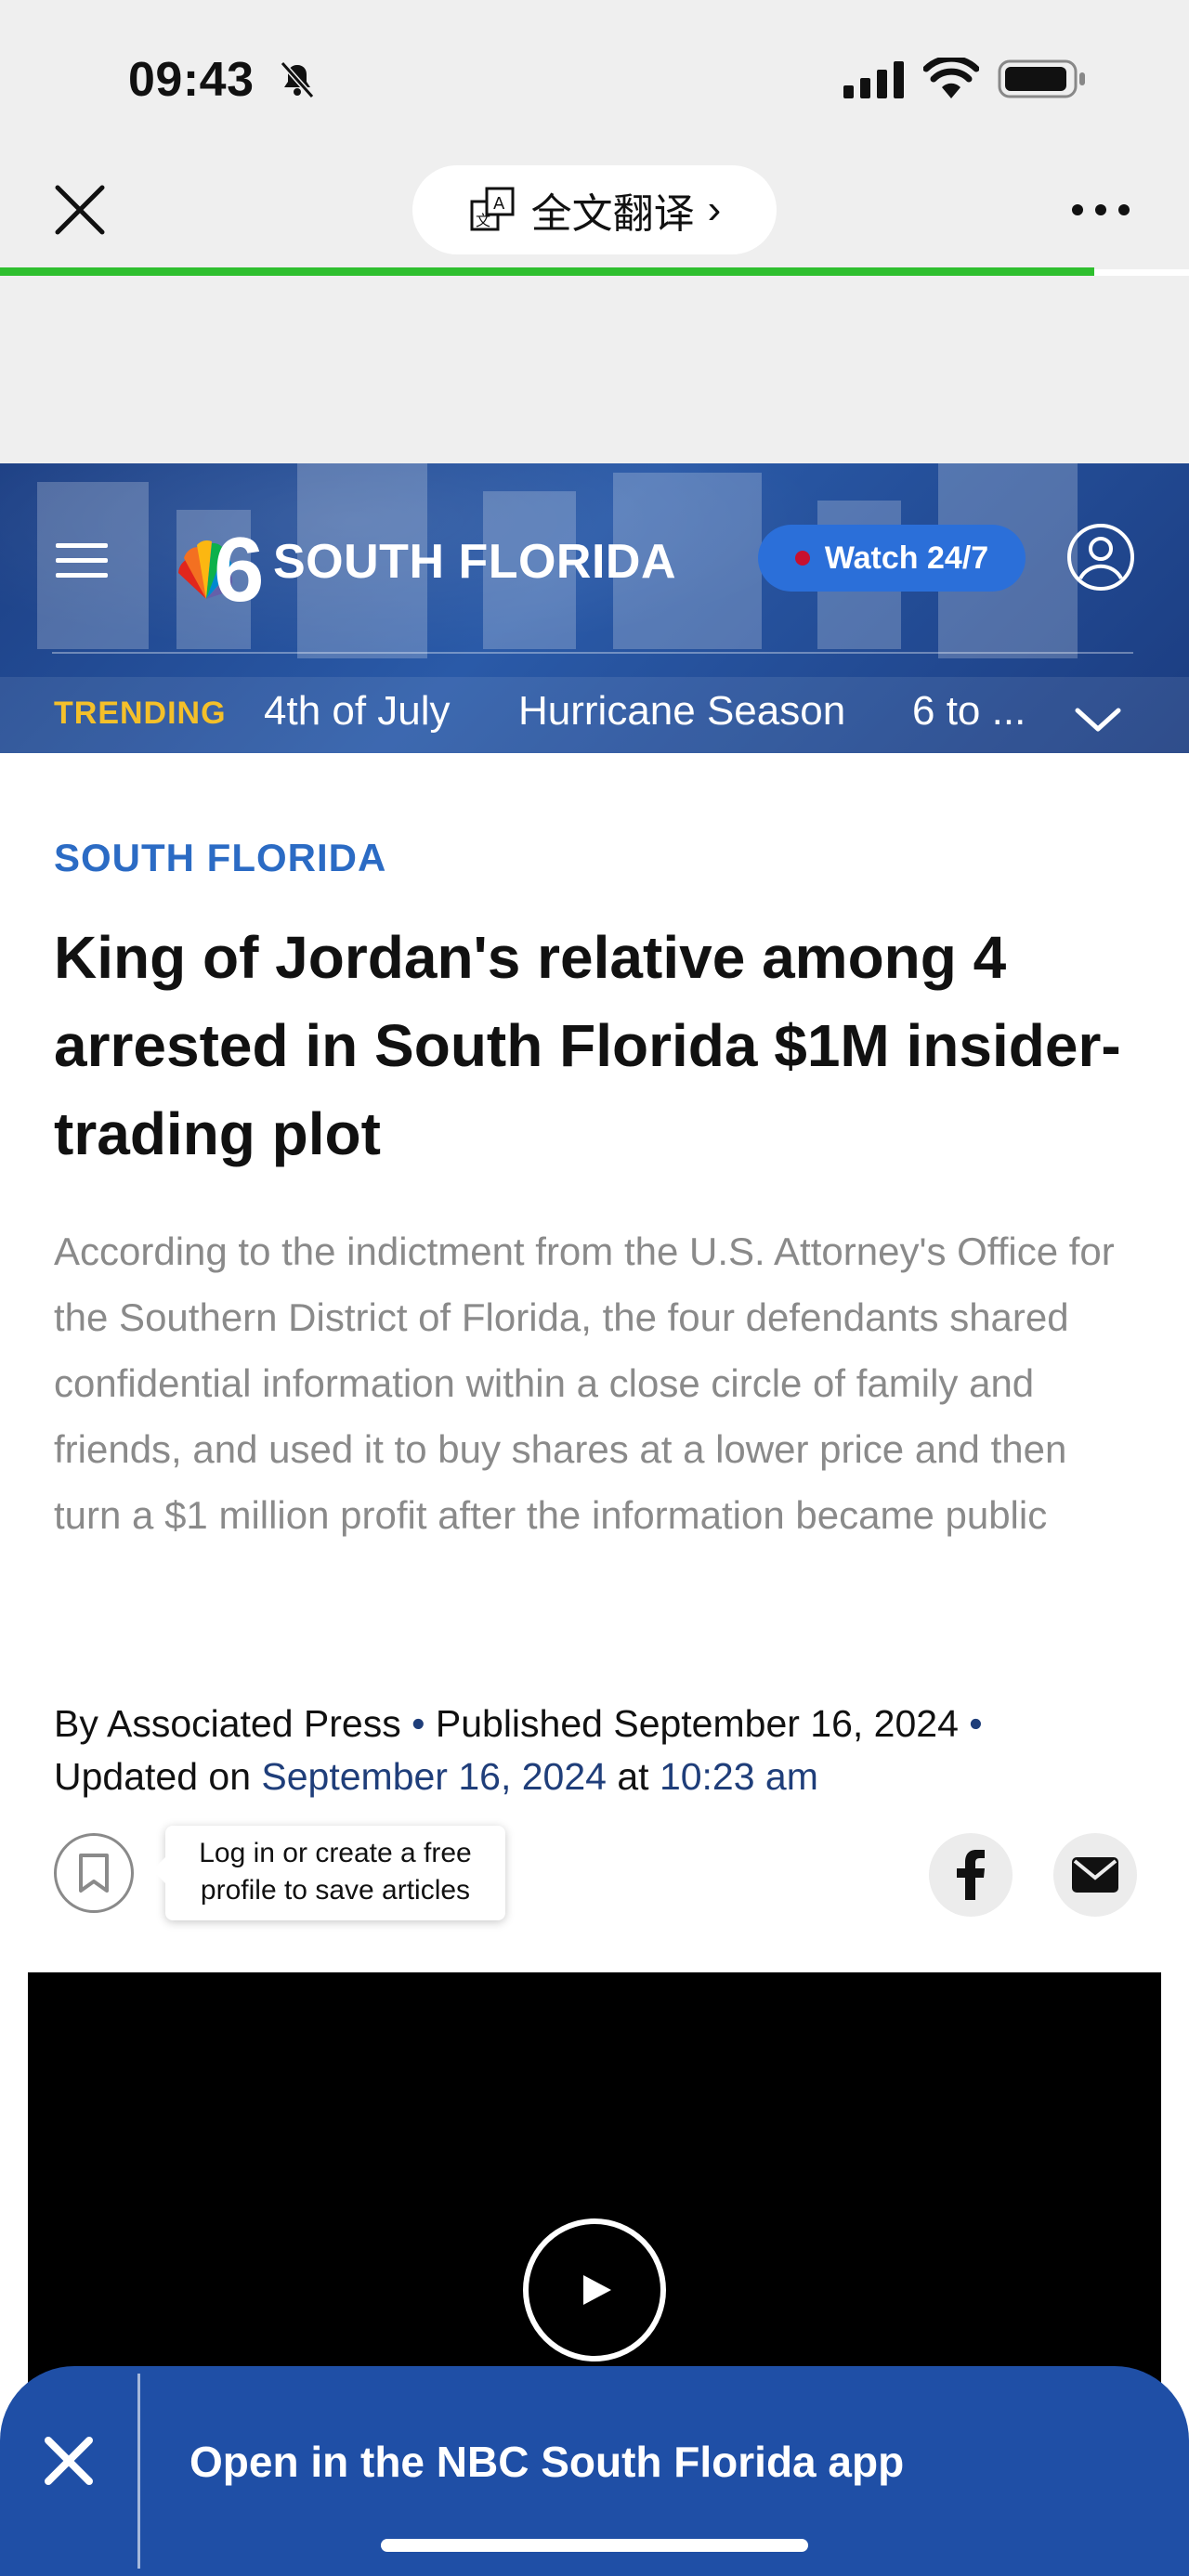  I want to click on updated-at: at, so click(633, 1776).